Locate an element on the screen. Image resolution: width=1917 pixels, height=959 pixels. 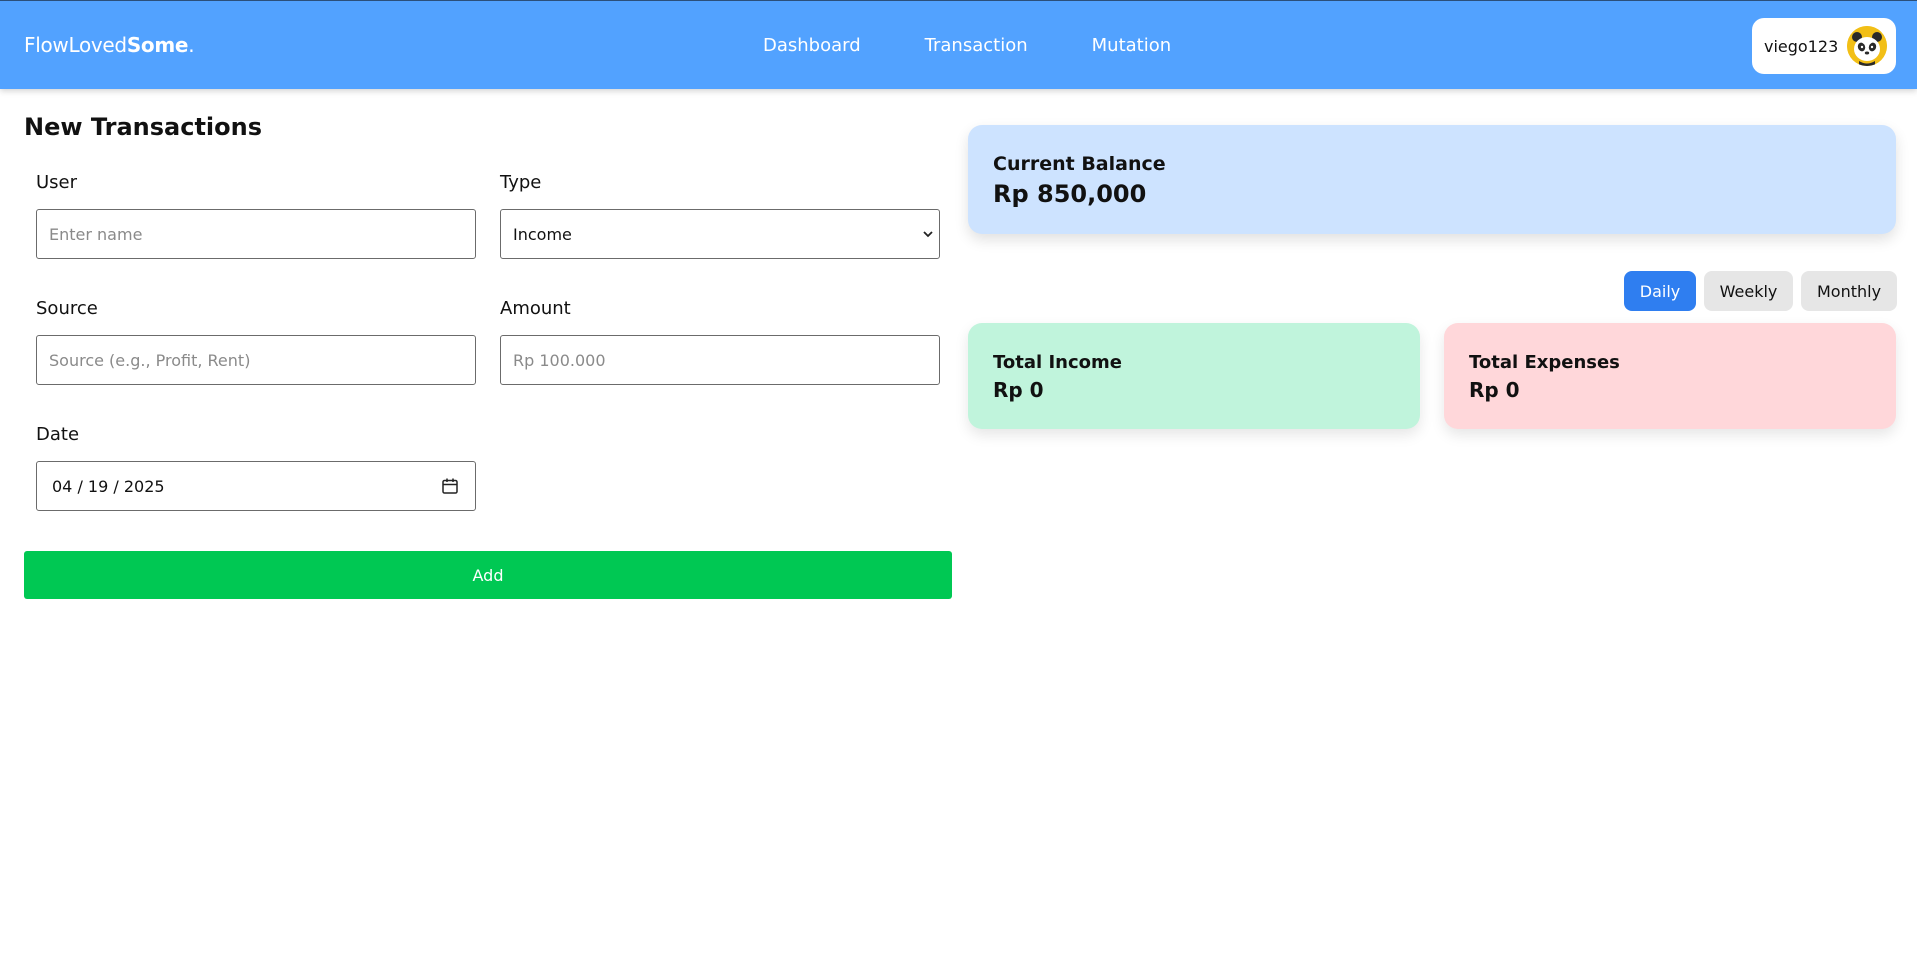
date-input: 04 / 19 / 2025 is located at coordinates (256, 486).